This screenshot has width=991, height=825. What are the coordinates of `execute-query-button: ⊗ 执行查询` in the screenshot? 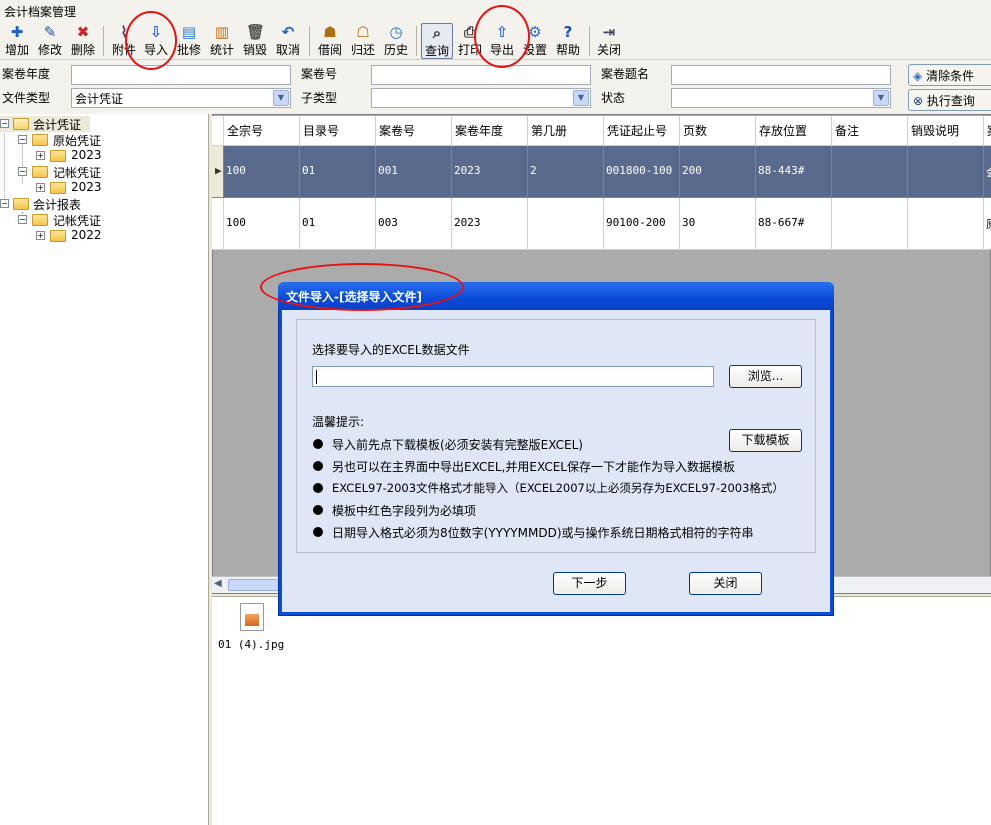 It's located at (949, 100).